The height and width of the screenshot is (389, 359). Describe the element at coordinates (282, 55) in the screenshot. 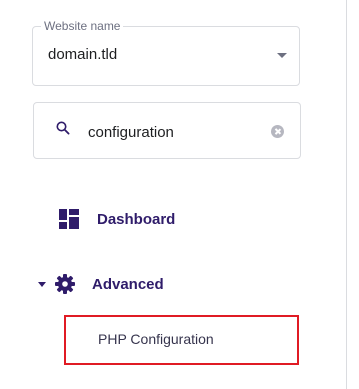

I see `chevron-down-icon` at that location.